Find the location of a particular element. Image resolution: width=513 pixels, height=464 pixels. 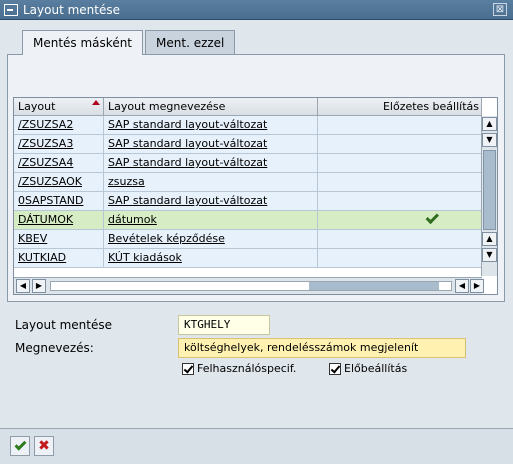

window-icon is located at coordinates (11, 9).